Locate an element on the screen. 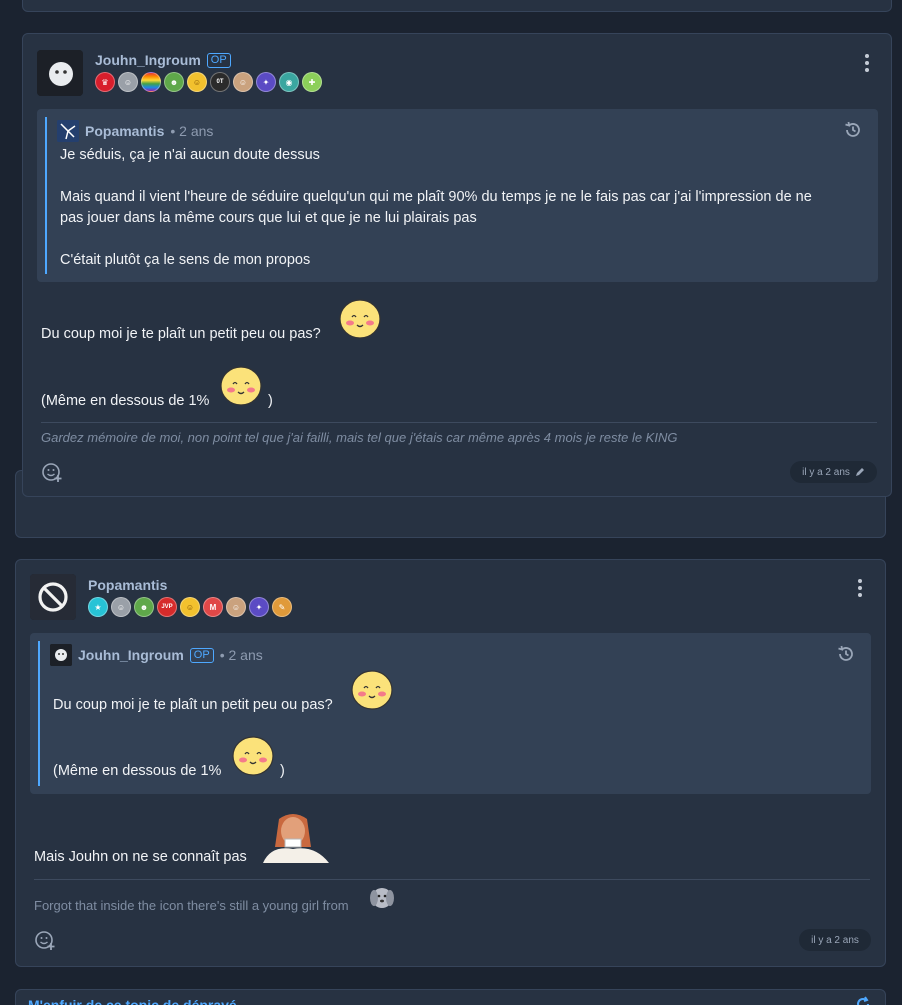  puzzle-badge-icon: ✚ is located at coordinates (312, 82).